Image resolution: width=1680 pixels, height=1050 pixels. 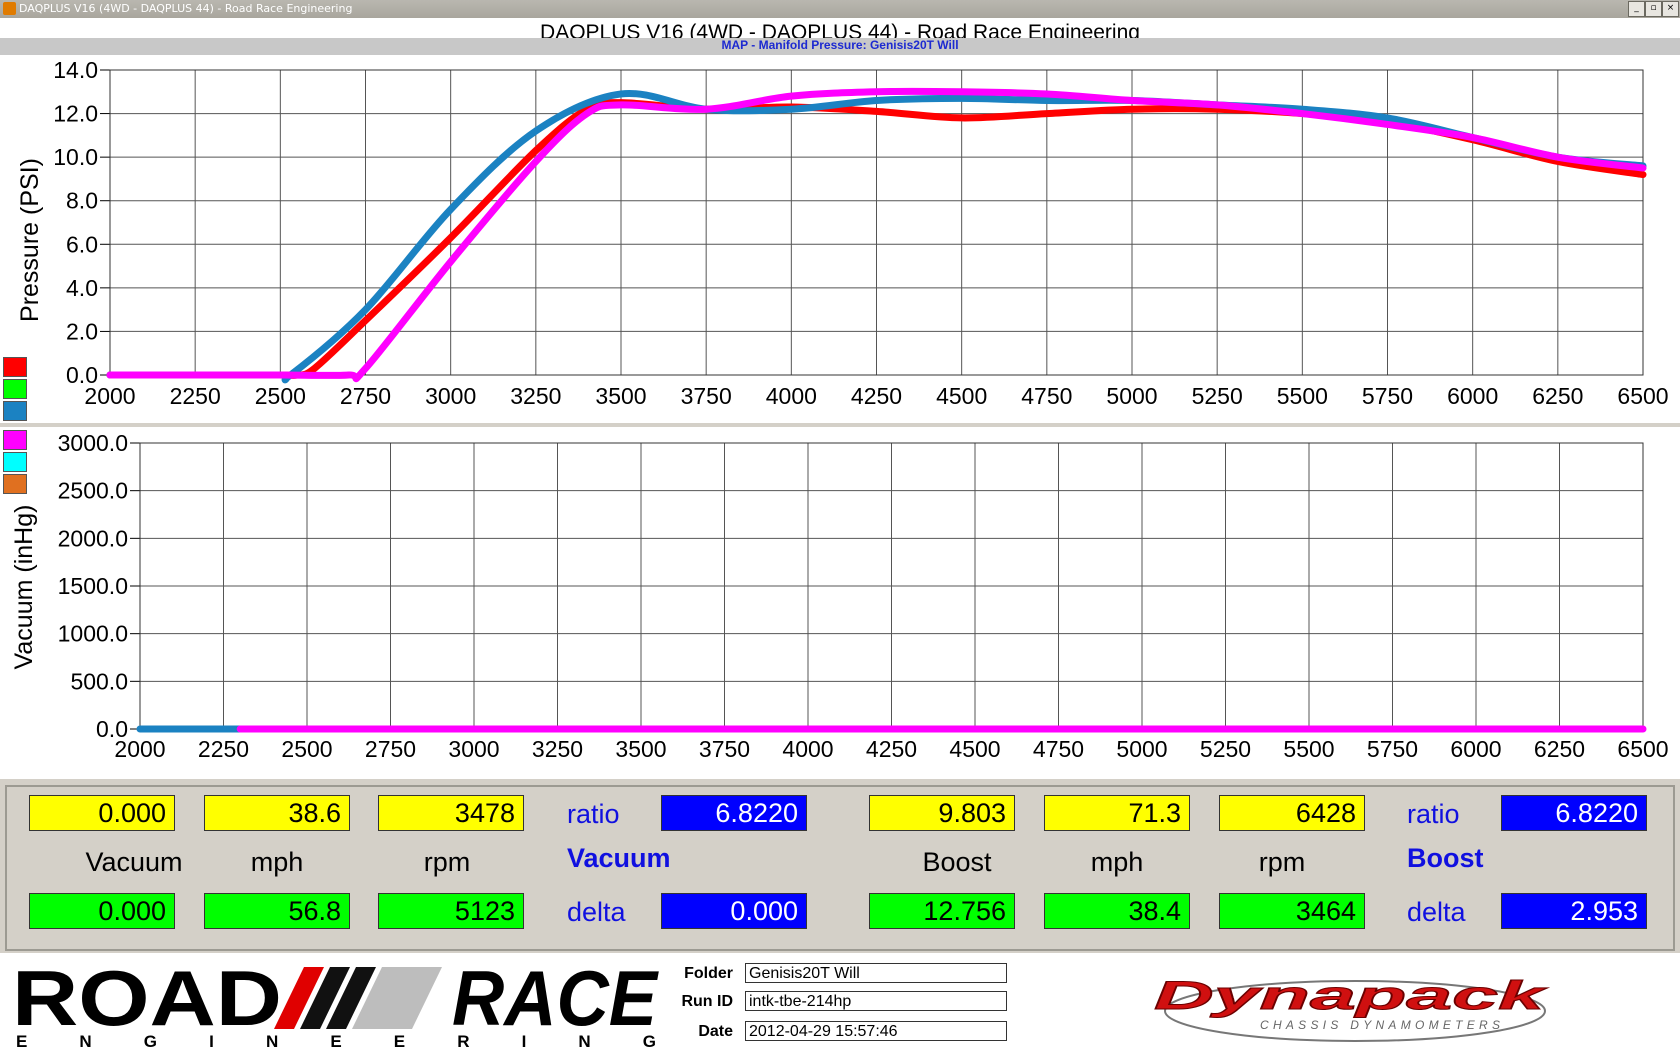 I want to click on x-tick-label: 5500, so click(x=1308, y=749).